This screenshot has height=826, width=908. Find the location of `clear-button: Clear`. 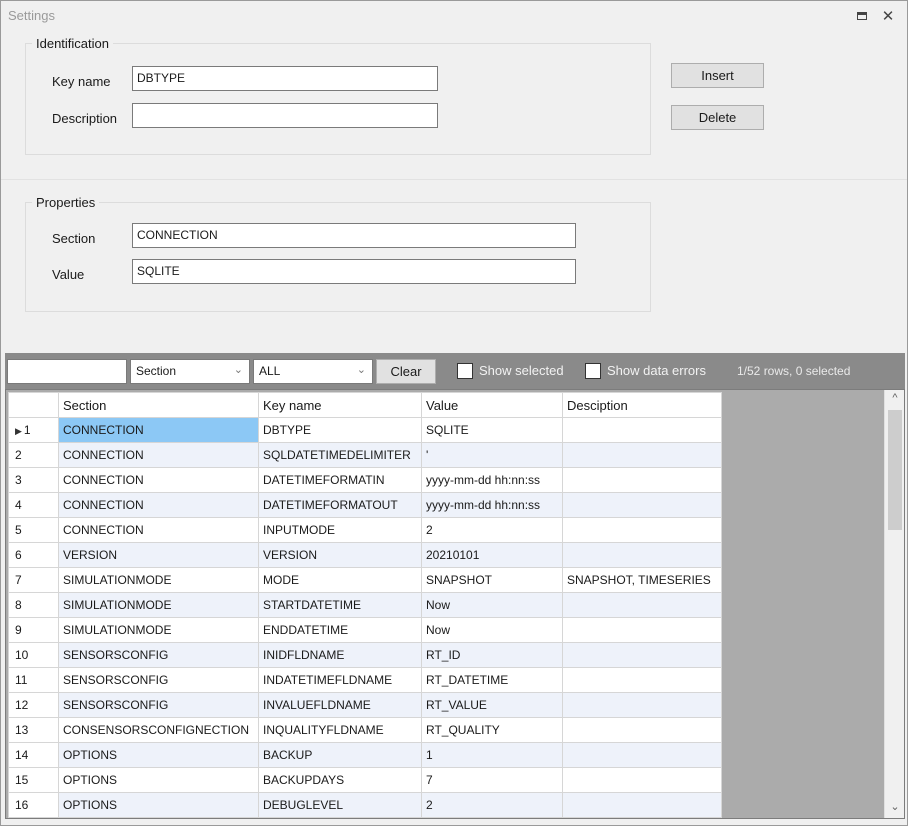

clear-button: Clear is located at coordinates (406, 371).